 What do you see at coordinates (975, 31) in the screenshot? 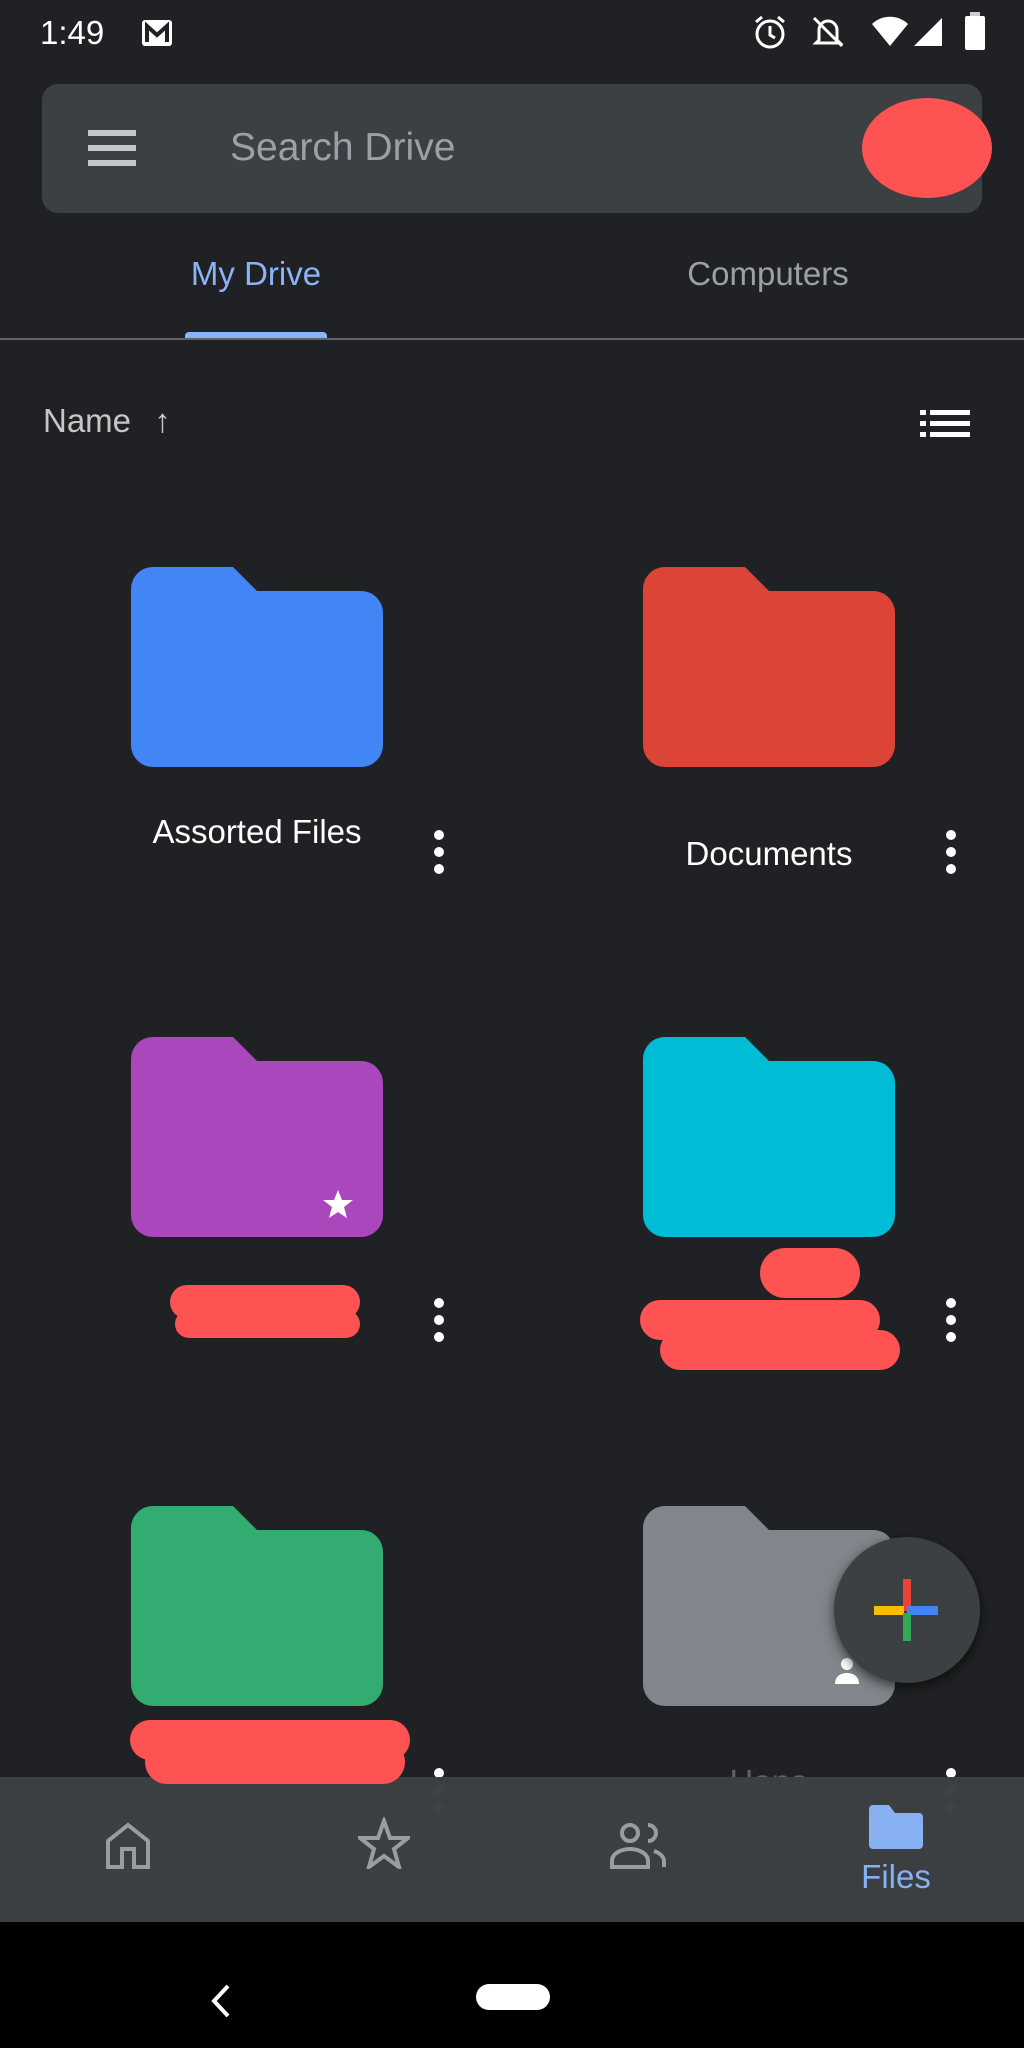
I see `battery-icon` at bounding box center [975, 31].